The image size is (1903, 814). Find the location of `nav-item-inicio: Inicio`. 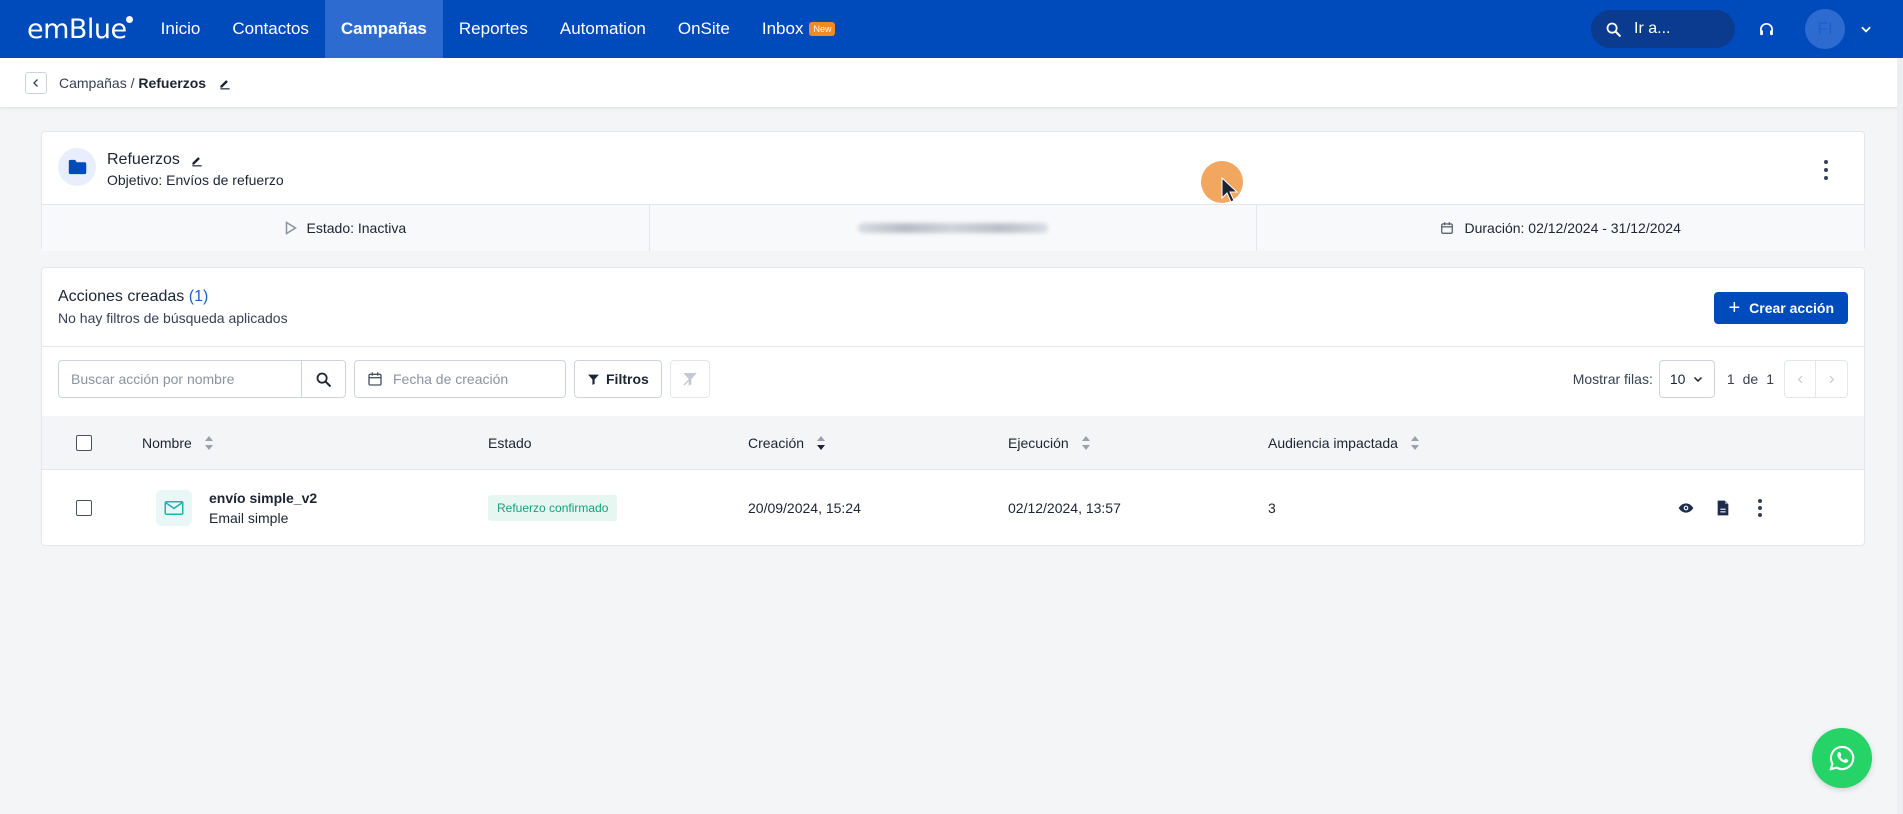

nav-item-inicio: Inicio is located at coordinates (181, 29).